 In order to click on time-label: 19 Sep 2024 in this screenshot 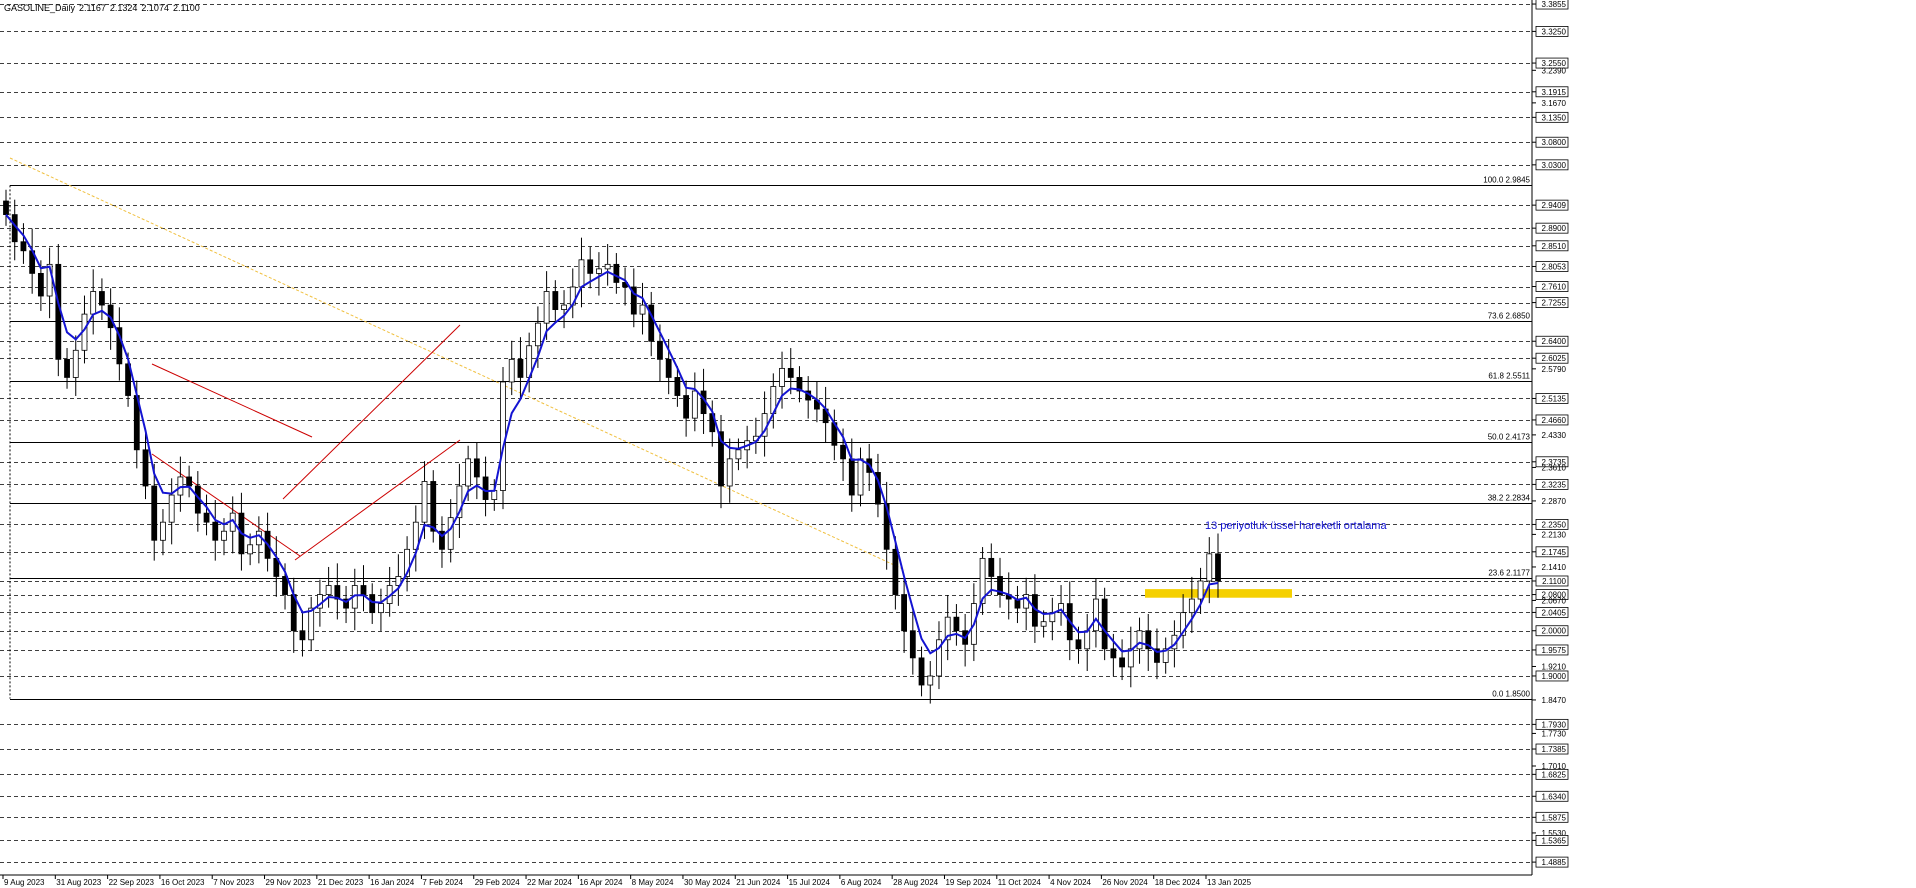, I will do `click(968, 882)`.